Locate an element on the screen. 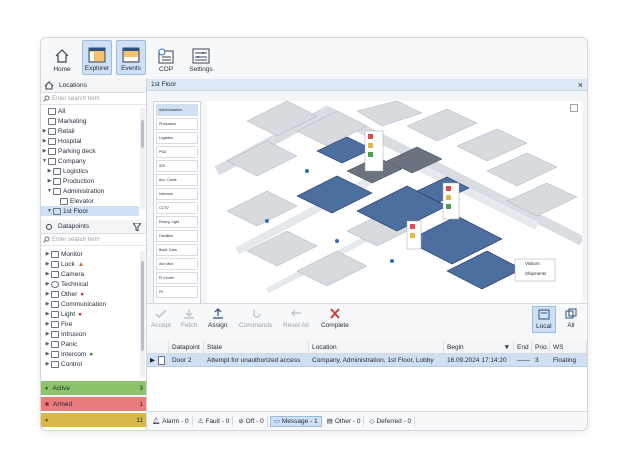 The height and width of the screenshot is (476, 631). locations-search-input: Enter search term is located at coordinates (93, 99).